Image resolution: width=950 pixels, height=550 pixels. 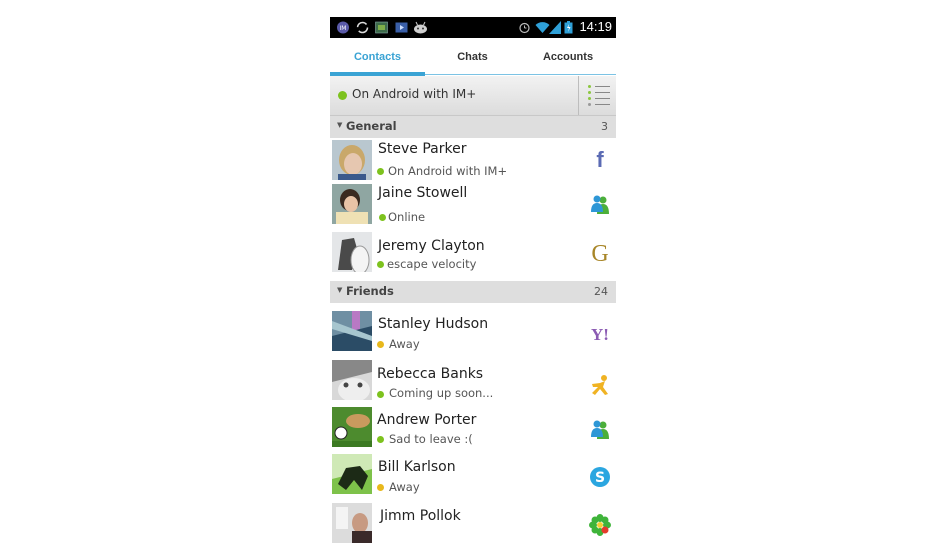 I want to click on alarm-icon, so click(x=524, y=28).